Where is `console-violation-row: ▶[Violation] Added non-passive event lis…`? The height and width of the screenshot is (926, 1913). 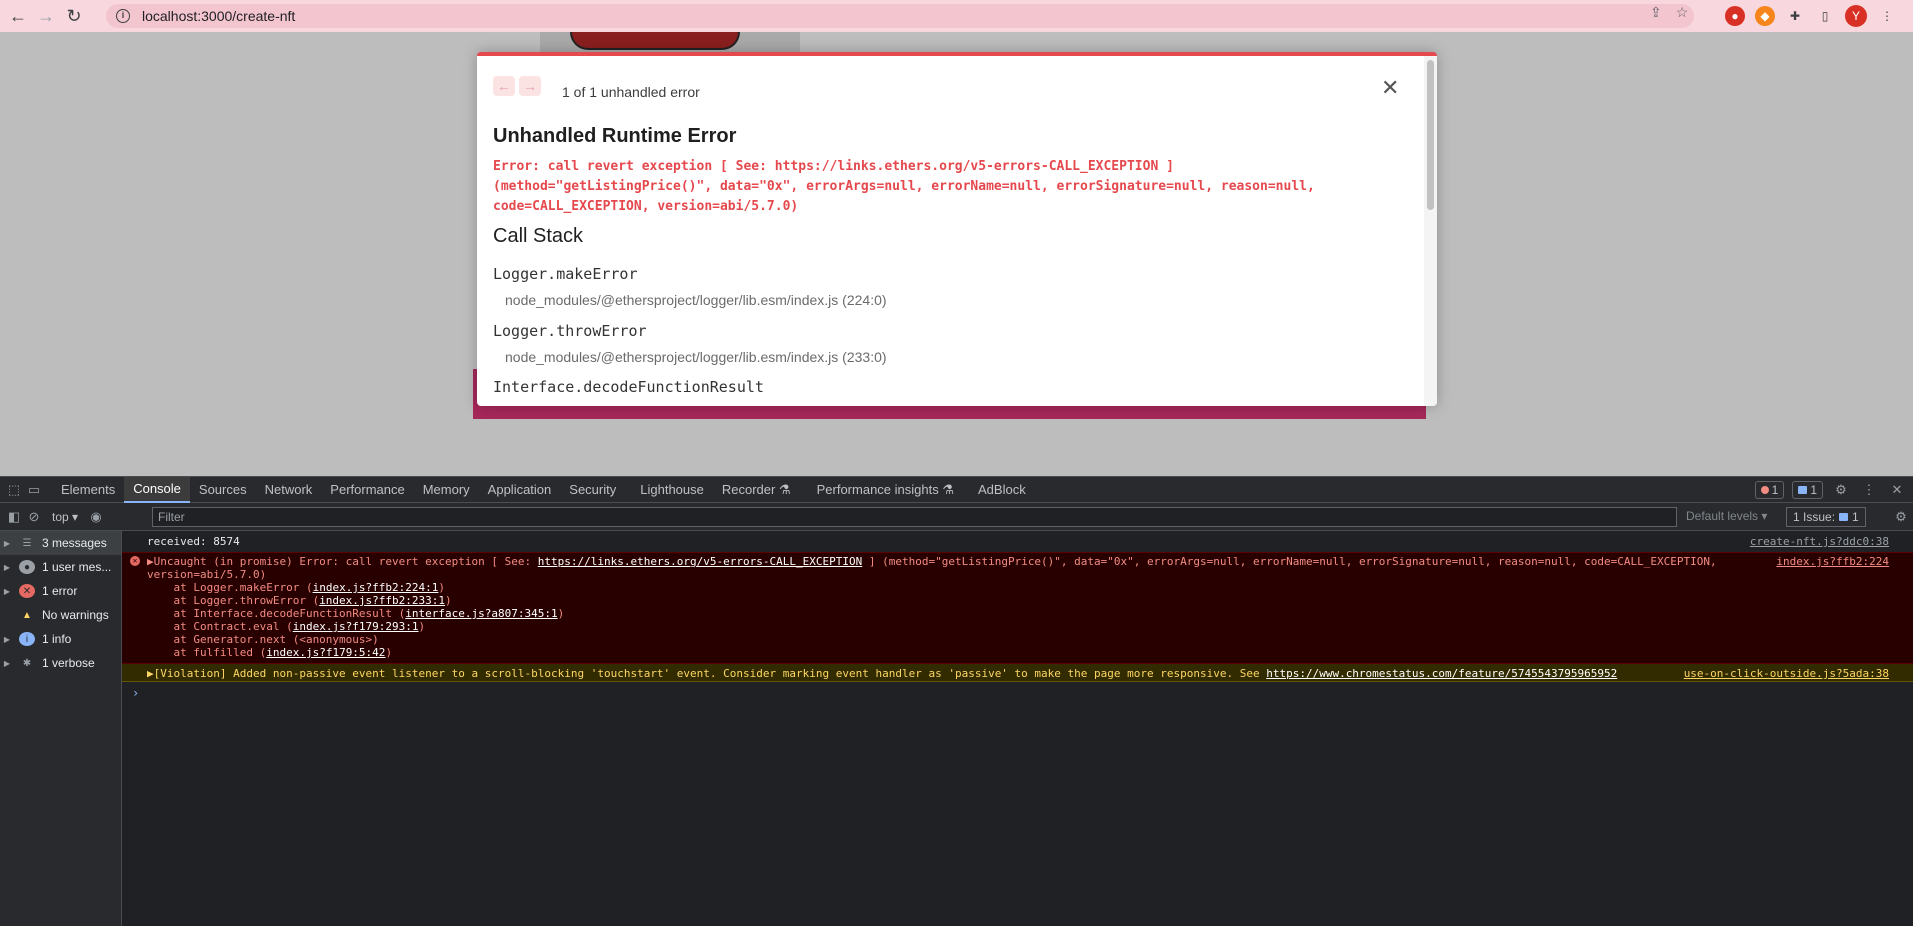 console-violation-row: ▶[Violation] Added non-passive event lis… is located at coordinates (1017, 673).